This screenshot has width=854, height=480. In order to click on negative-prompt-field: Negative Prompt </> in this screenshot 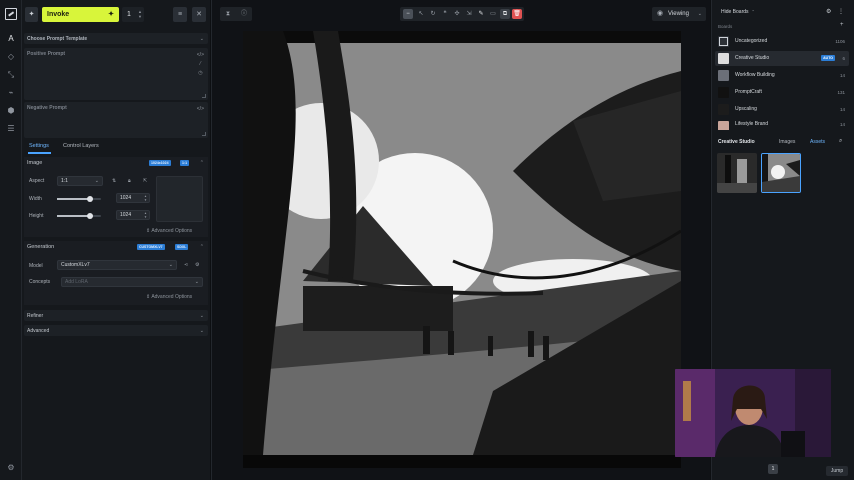, I will do `click(116, 120)`.